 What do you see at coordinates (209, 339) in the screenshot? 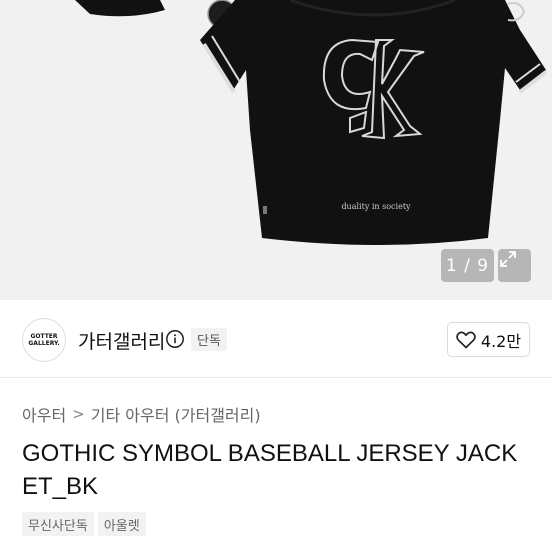
I see `exclusive-badge: 단독` at bounding box center [209, 339].